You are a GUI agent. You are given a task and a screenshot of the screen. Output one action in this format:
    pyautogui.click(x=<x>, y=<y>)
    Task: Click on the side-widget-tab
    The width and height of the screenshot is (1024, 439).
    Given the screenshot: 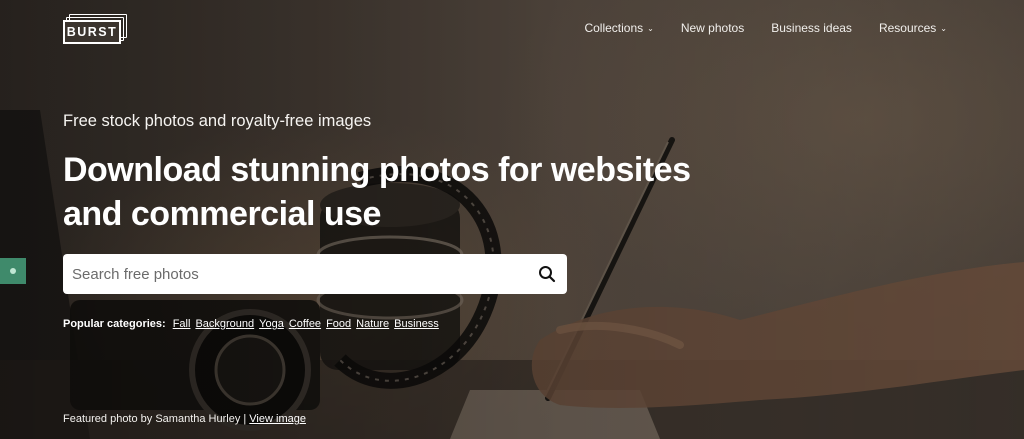 What is the action you would take?
    pyautogui.click(x=13, y=271)
    